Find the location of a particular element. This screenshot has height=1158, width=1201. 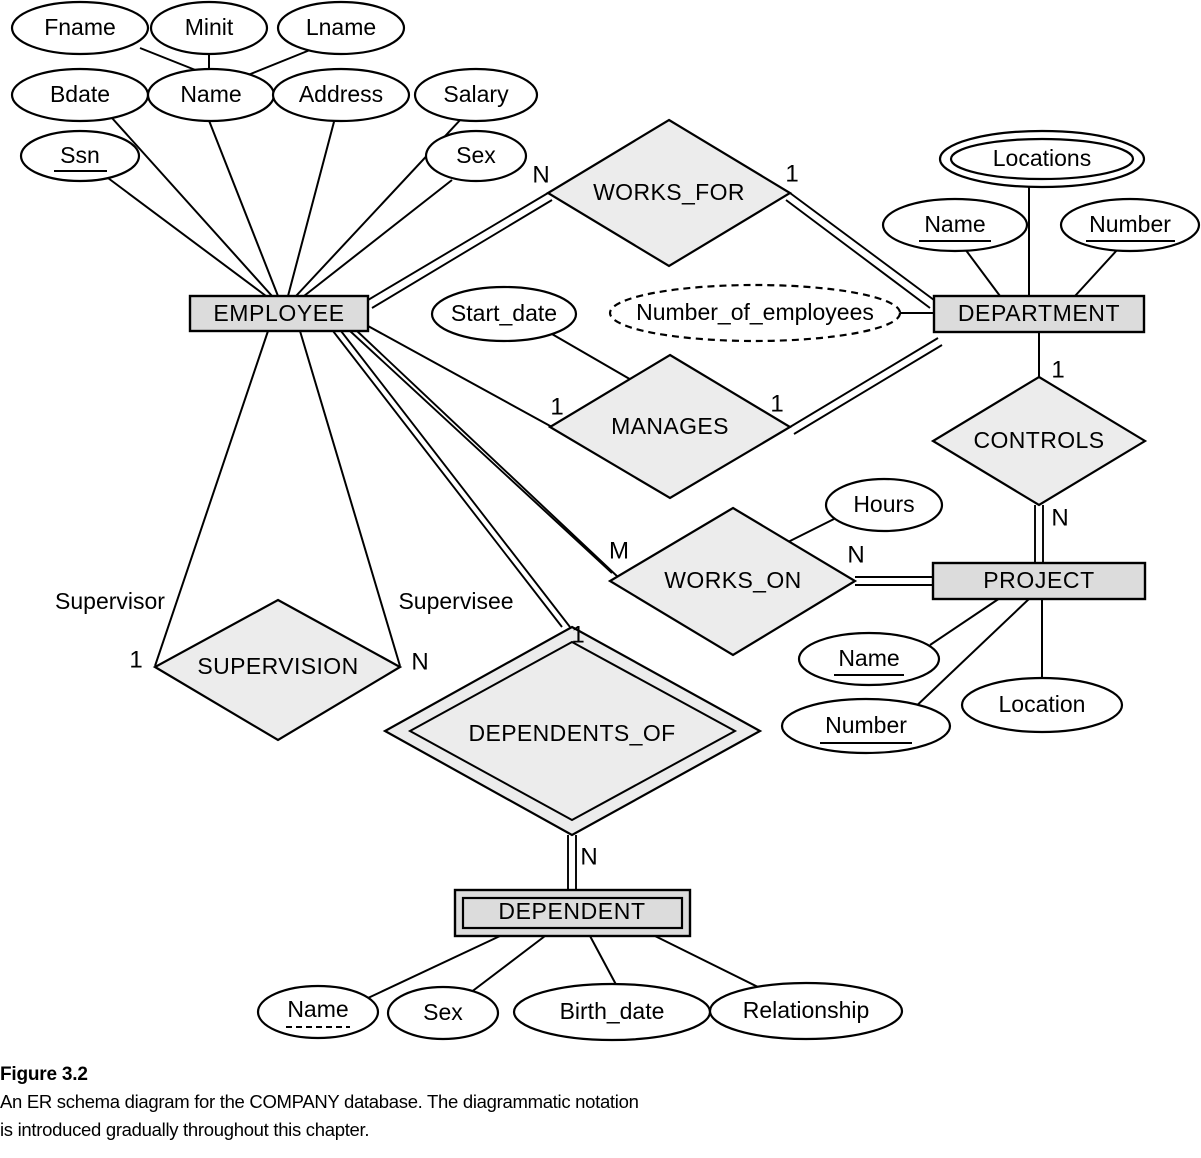

relationship-works-for-label: WORKS_FOR is located at coordinates (669, 192).